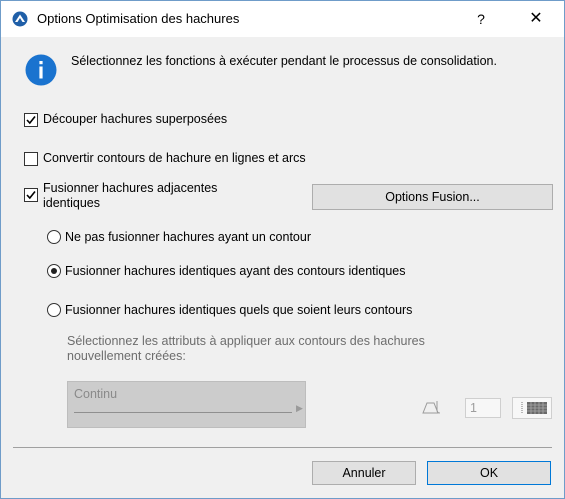  What do you see at coordinates (186, 404) in the screenshot?
I see `line-type-select: Continu ▶` at bounding box center [186, 404].